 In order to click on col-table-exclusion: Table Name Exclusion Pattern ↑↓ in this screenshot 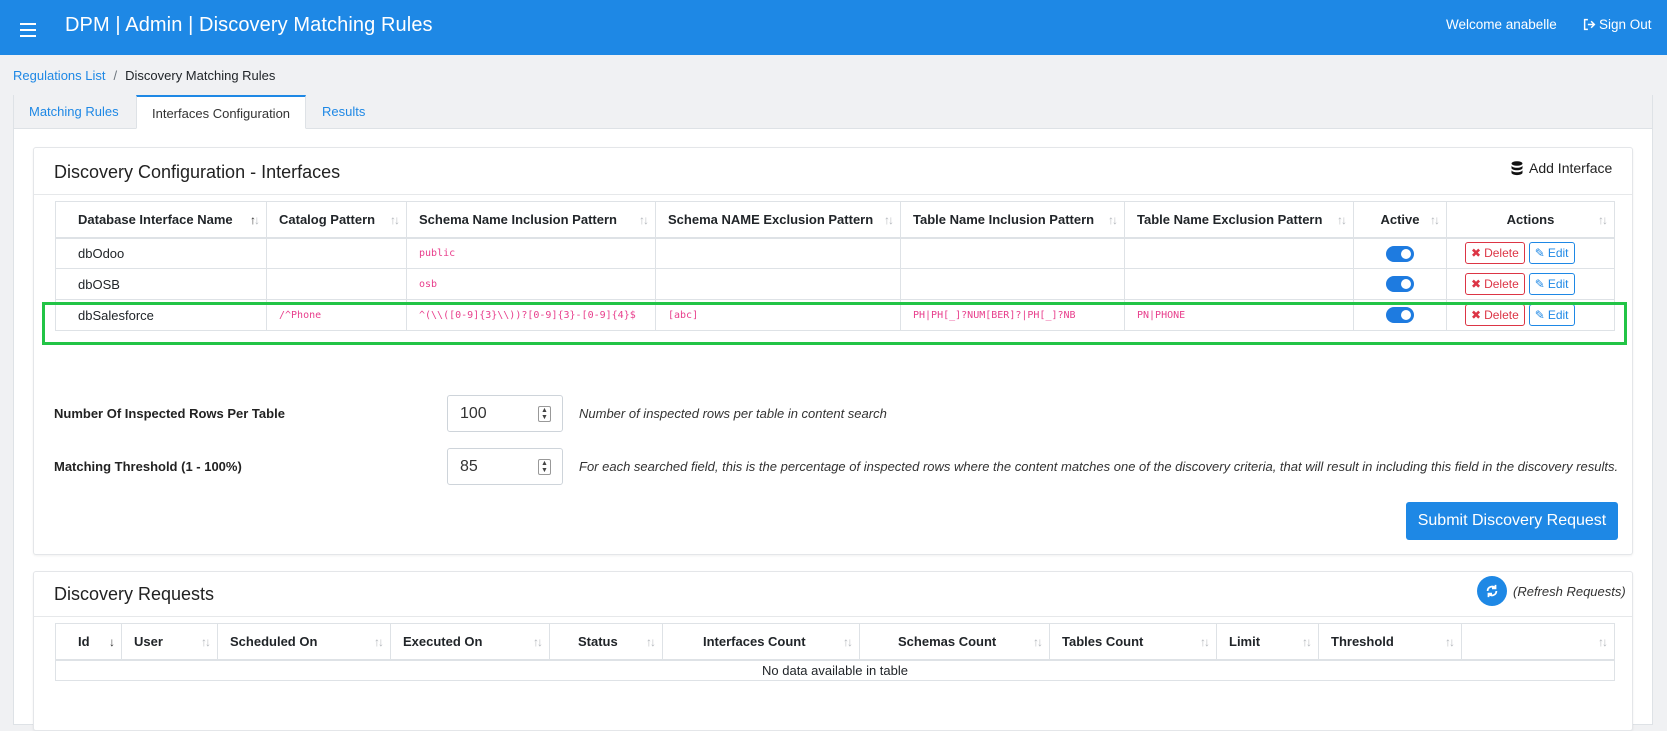, I will do `click(1239, 220)`.